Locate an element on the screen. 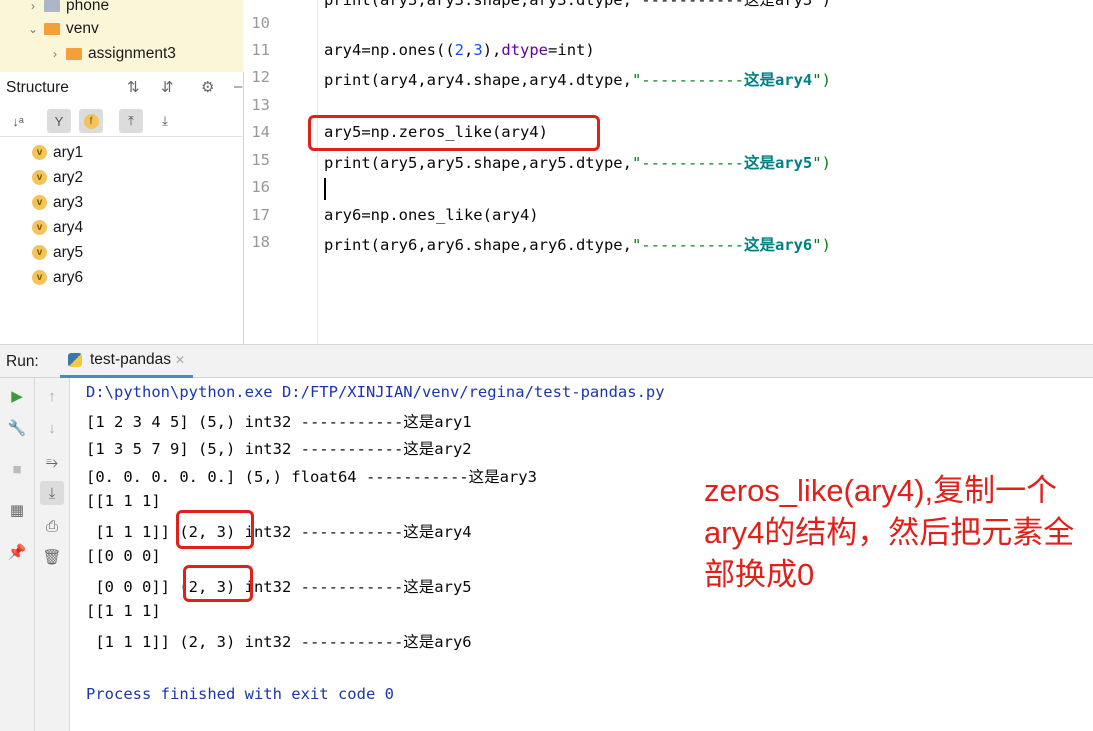  code-line-11: ary4=np.ones((2,3),dtype=int) is located at coordinates (459, 50).